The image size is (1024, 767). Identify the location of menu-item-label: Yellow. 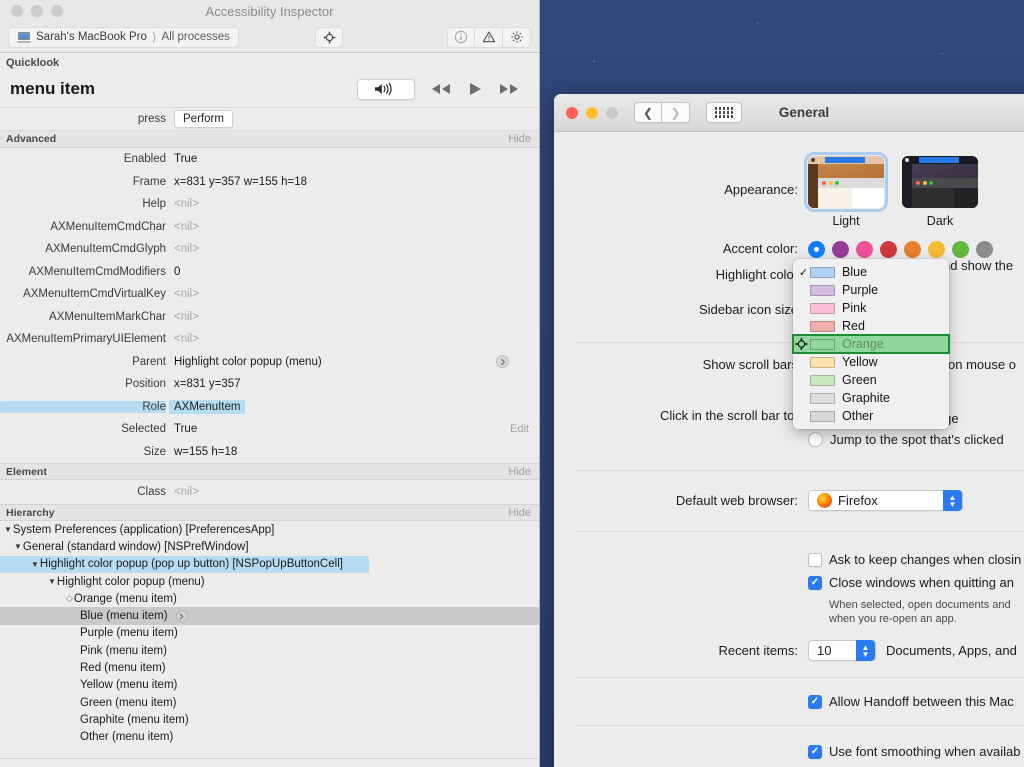
(860, 362).